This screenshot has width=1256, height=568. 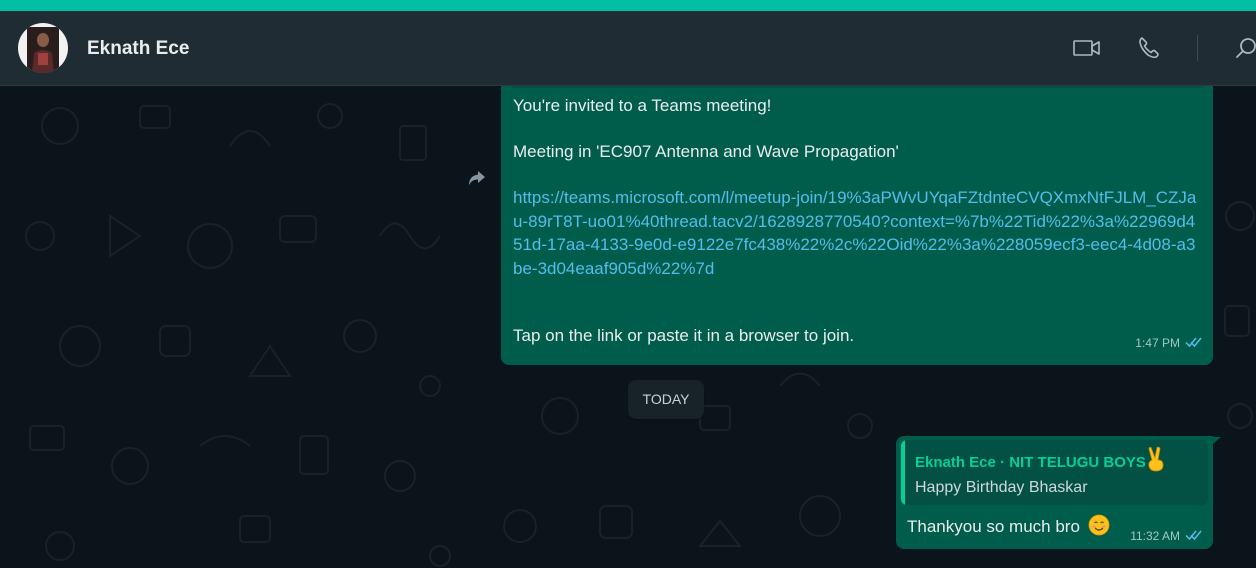 I want to click on avatar, so click(x=43, y=48).